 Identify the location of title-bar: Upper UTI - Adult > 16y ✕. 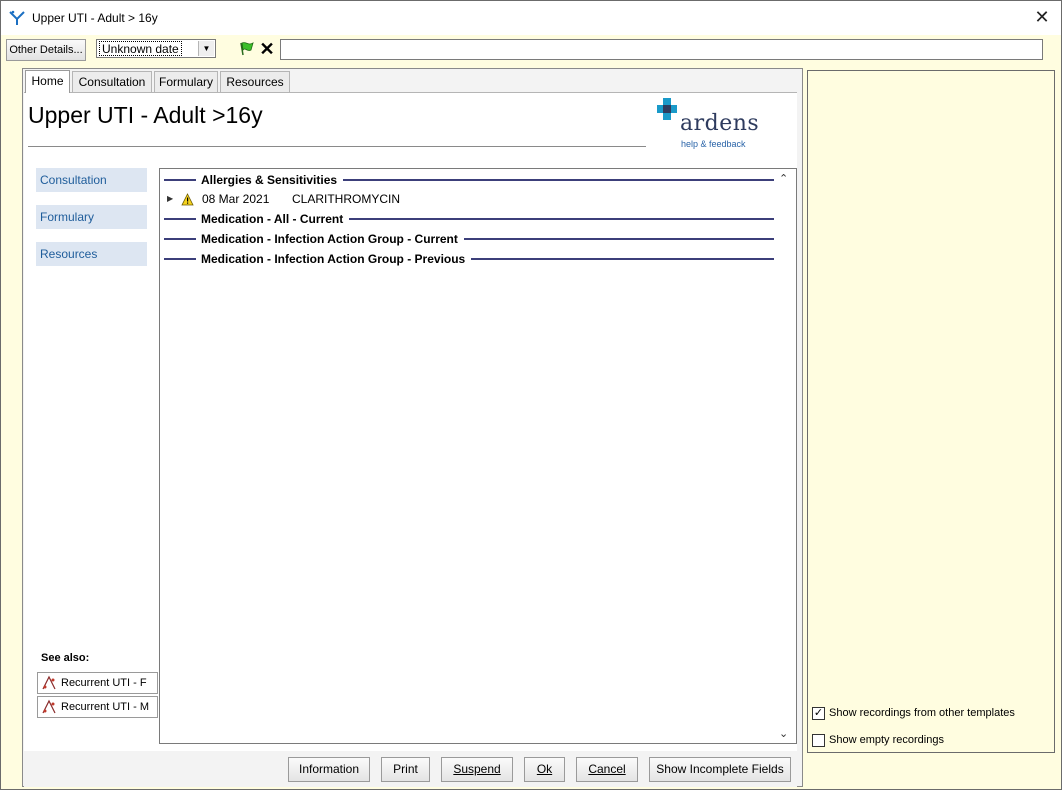
(531, 18).